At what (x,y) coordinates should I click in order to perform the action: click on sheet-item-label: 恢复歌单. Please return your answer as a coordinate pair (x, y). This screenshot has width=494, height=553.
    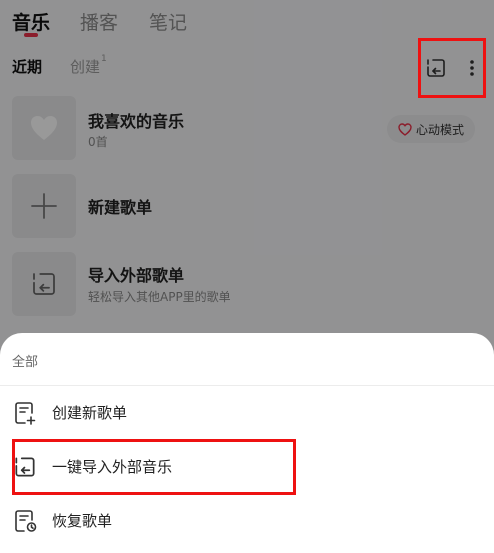
    Looking at the image, I should click on (82, 521).